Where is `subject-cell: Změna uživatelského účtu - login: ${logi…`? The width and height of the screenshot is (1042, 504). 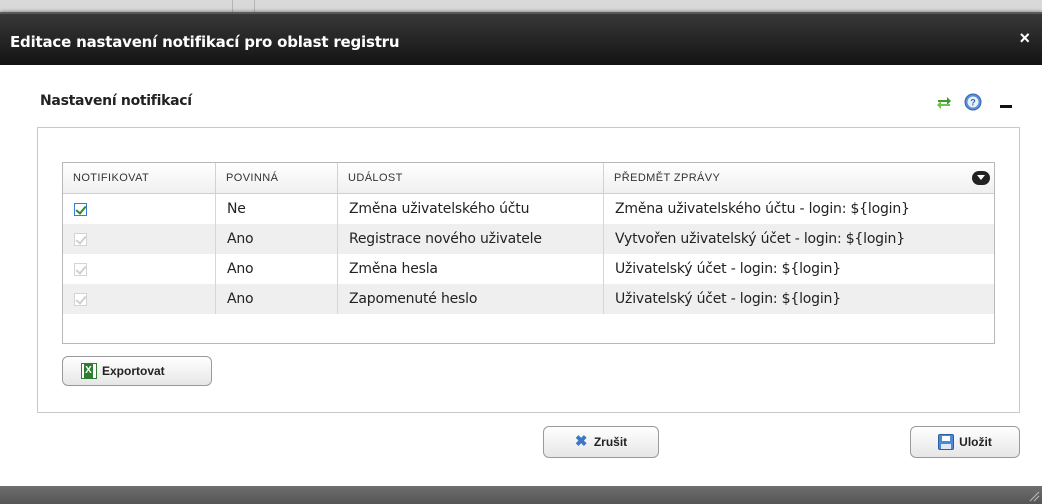 subject-cell: Změna uživatelského účtu - login: ${logi… is located at coordinates (762, 209).